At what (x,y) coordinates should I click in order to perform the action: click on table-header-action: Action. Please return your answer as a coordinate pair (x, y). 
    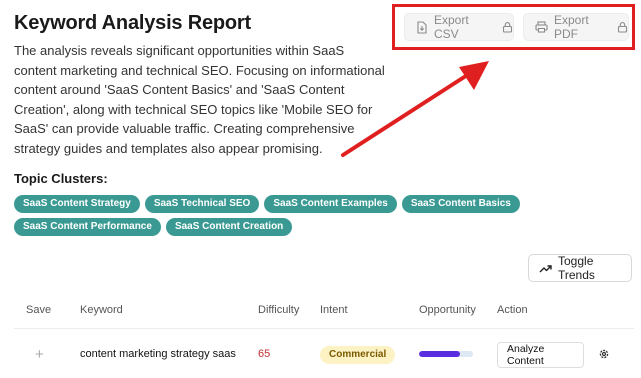
    Looking at the image, I should click on (512, 310).